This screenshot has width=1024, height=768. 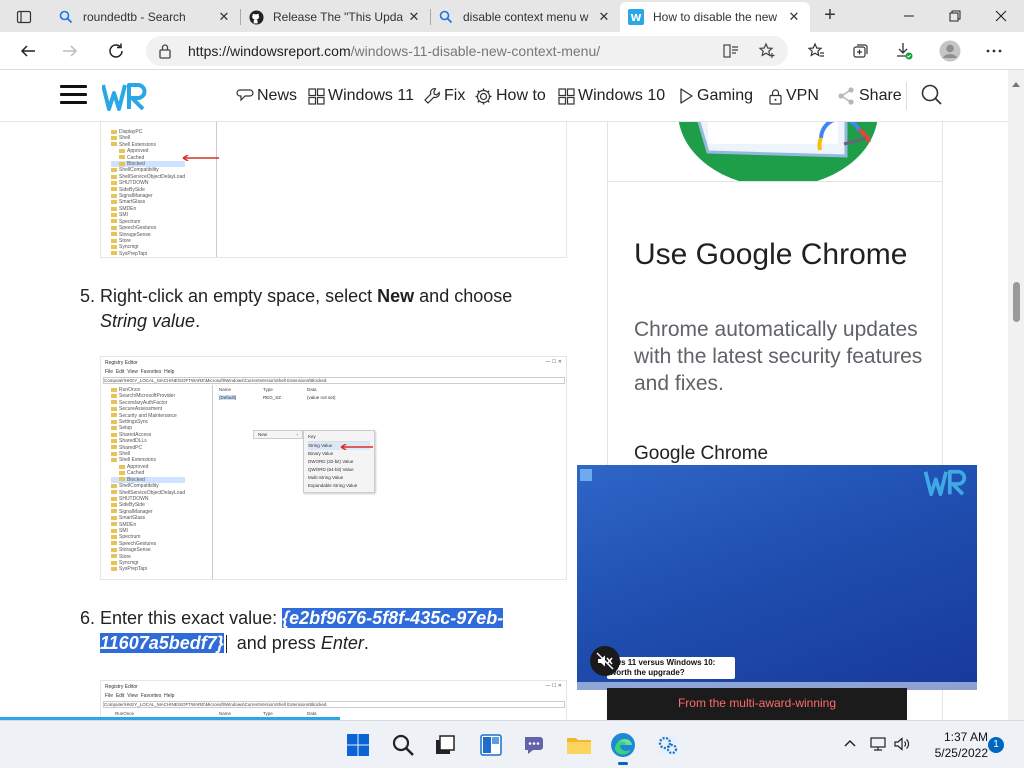 What do you see at coordinates (88, 296) in the screenshot?
I see `step-number: 5.` at bounding box center [88, 296].